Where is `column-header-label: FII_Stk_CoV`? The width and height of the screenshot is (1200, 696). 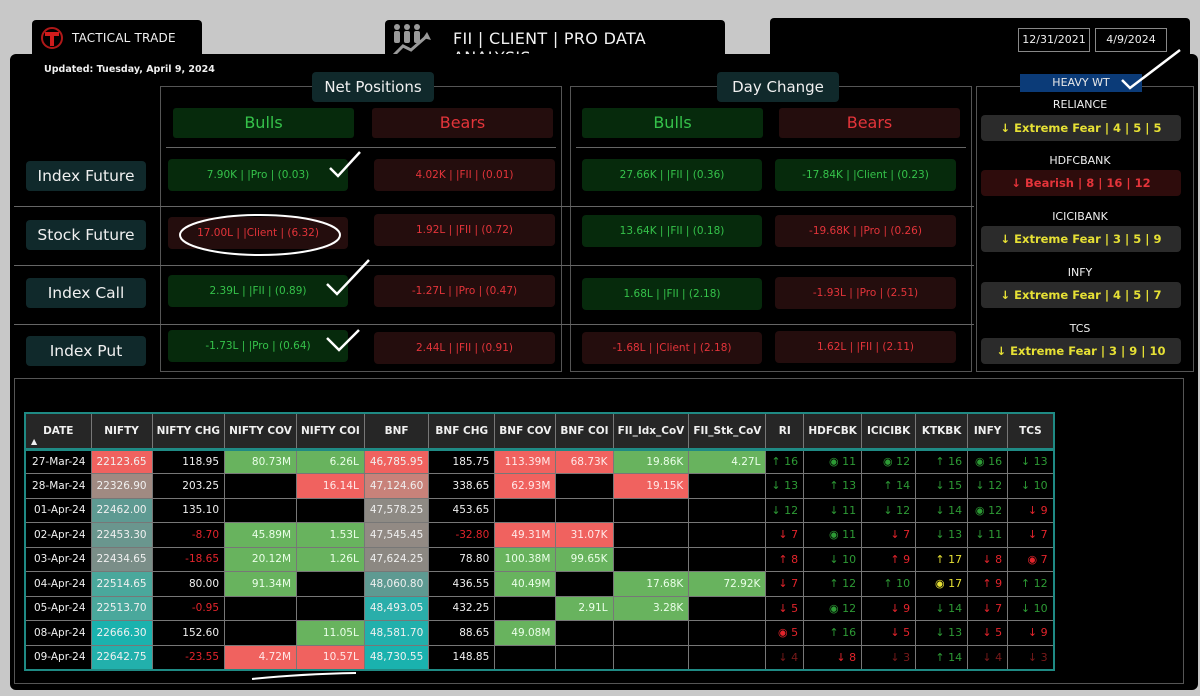 column-header-label: FII_Stk_CoV is located at coordinates (727, 430).